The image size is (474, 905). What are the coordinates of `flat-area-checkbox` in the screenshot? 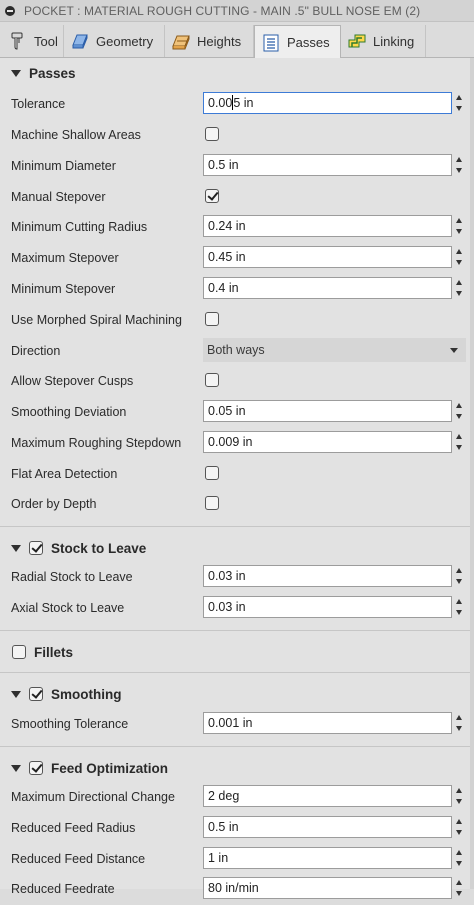 It's located at (212, 473).